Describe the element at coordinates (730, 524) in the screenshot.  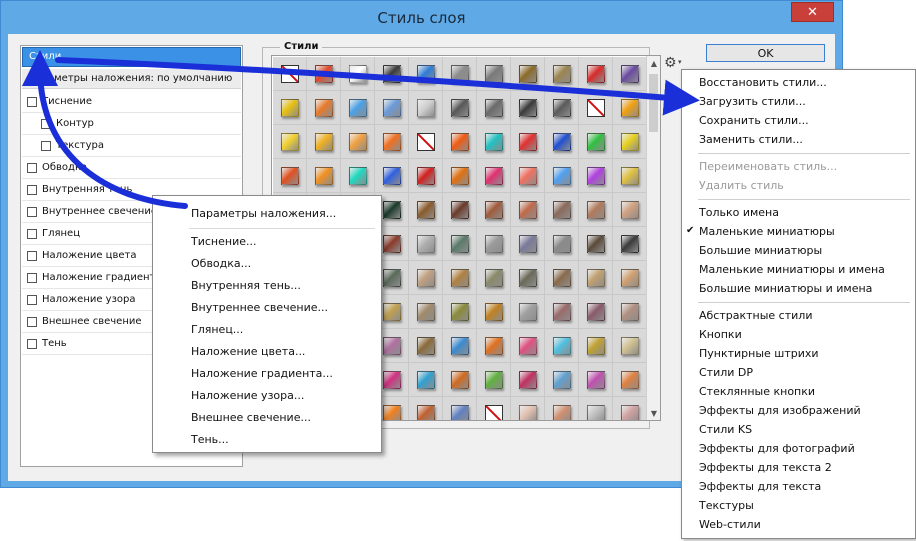
I see `styles-menu-item: Web-стили` at that location.